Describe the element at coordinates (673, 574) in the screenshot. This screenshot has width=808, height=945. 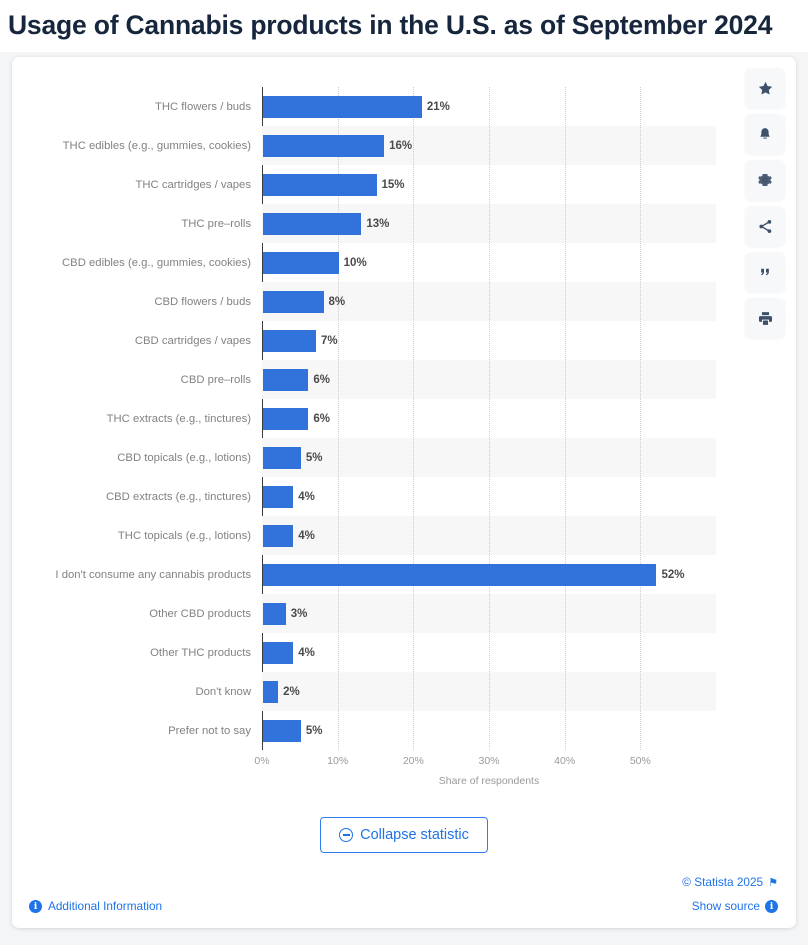
I see `bar-value-label: 52%` at that location.